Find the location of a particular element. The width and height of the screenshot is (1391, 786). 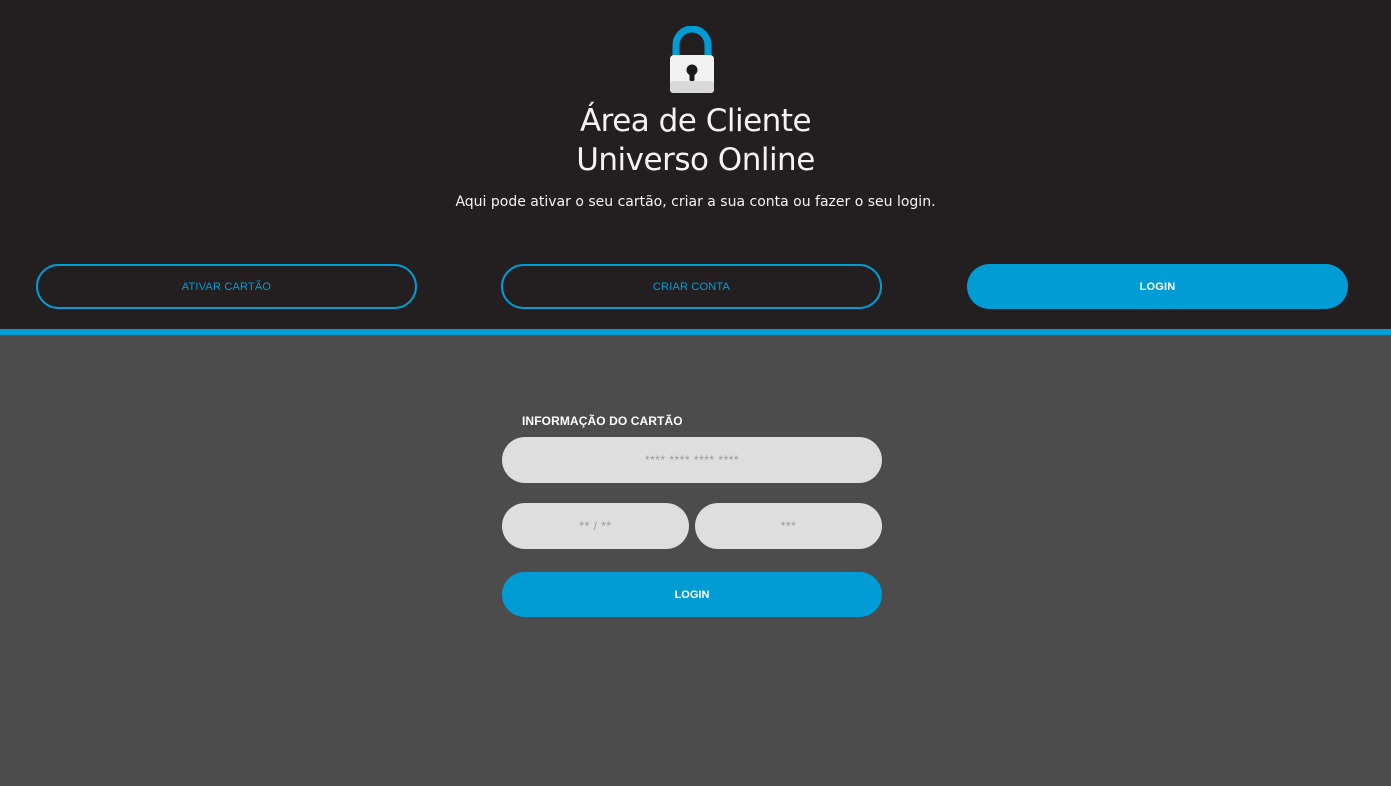

tab-ativar-cartao: ATIVAR CARTÃO is located at coordinates (226, 286).